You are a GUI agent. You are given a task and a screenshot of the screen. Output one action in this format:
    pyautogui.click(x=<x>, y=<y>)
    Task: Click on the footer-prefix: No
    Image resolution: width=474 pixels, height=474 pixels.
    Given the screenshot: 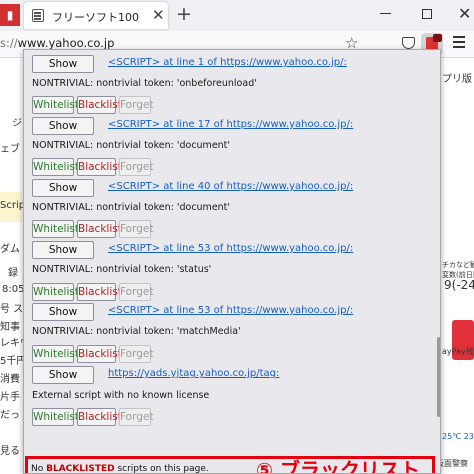 What is the action you would take?
    pyautogui.click(x=39, y=469)
    